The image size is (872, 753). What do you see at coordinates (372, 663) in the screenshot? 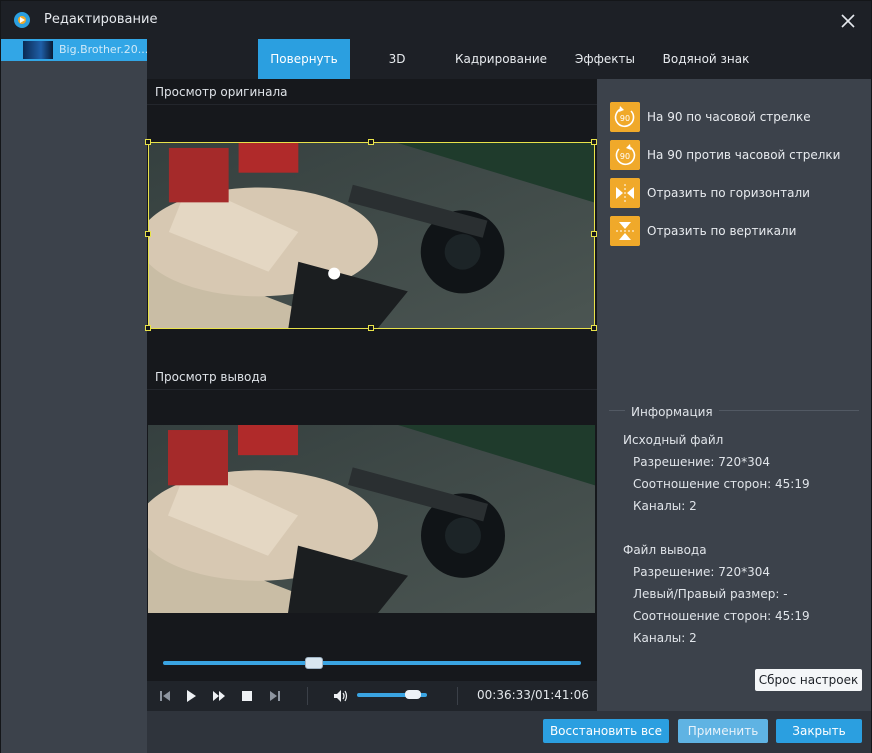
I see `progress-slider` at bounding box center [372, 663].